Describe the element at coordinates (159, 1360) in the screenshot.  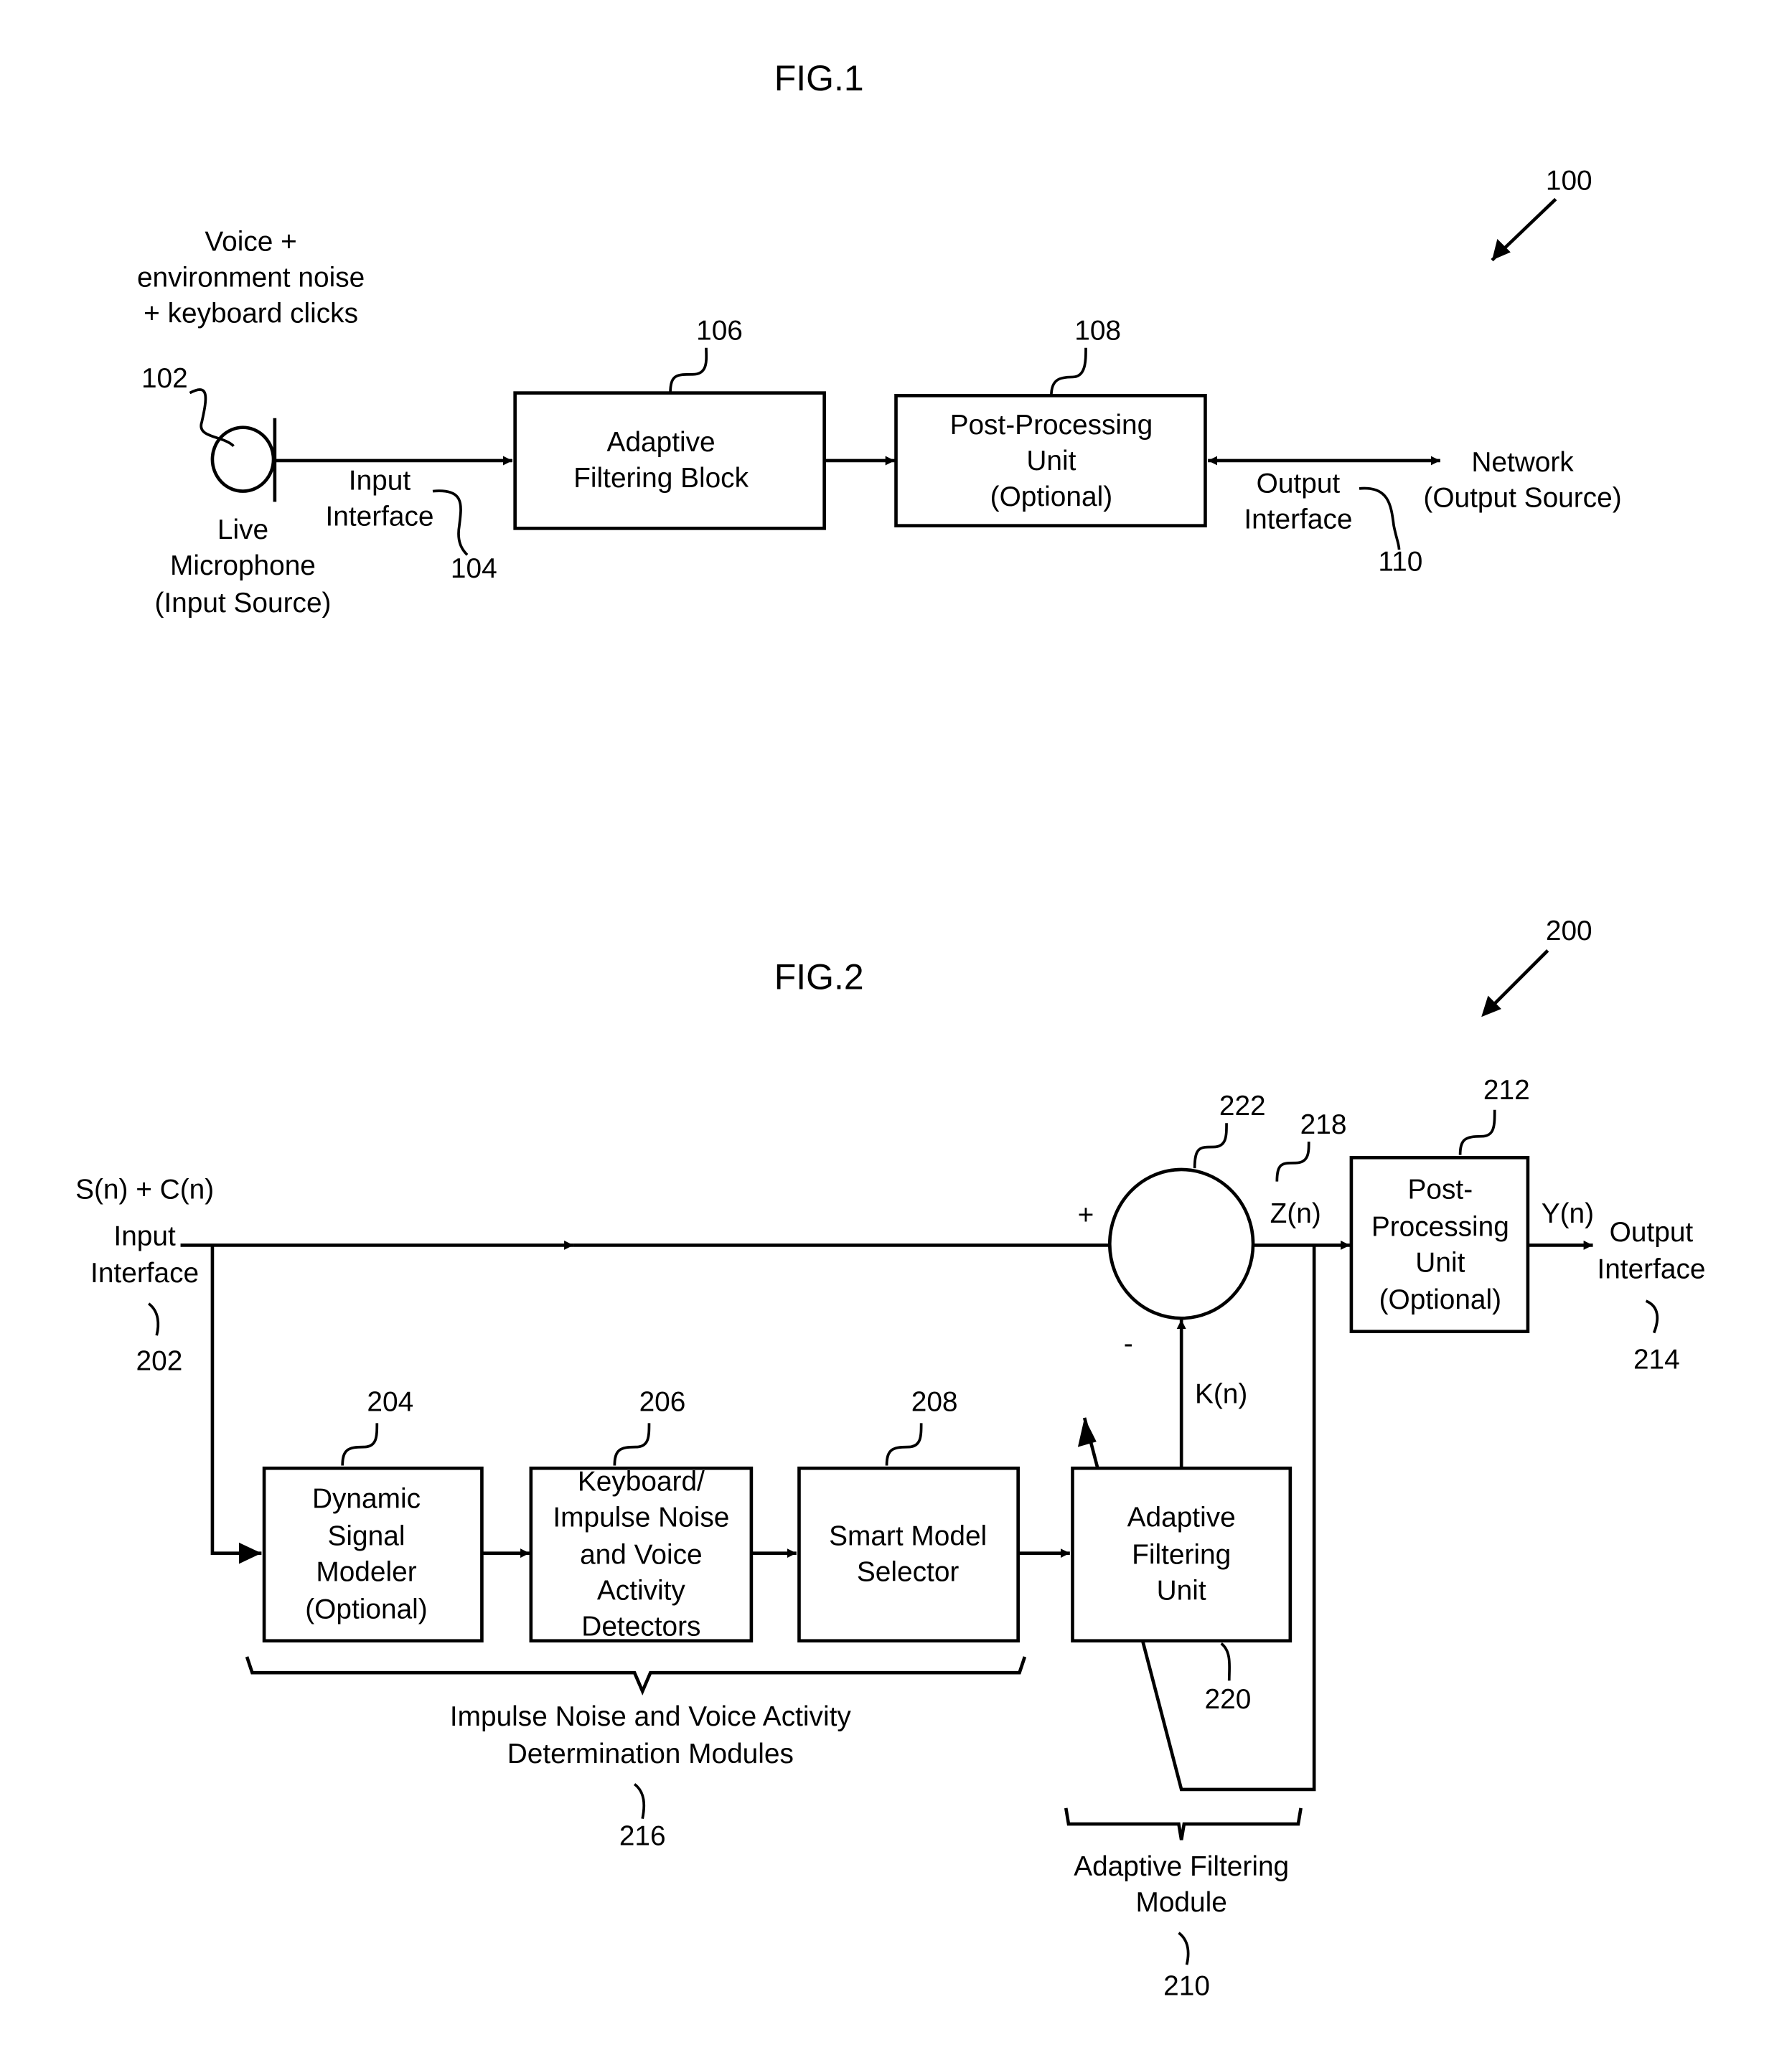
I see `ref-202: 202` at that location.